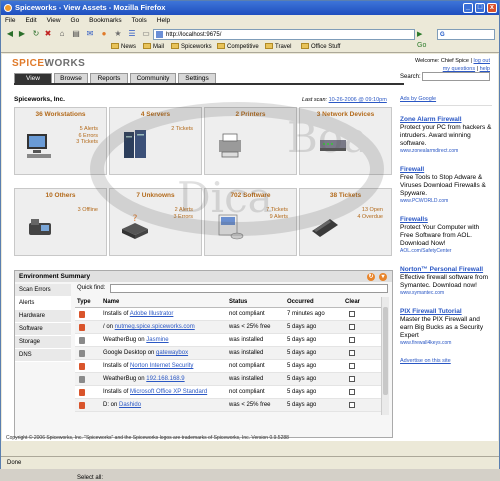 The height and width of the screenshot is (481, 500). I want to click on tab-settings: Settings, so click(197, 78).